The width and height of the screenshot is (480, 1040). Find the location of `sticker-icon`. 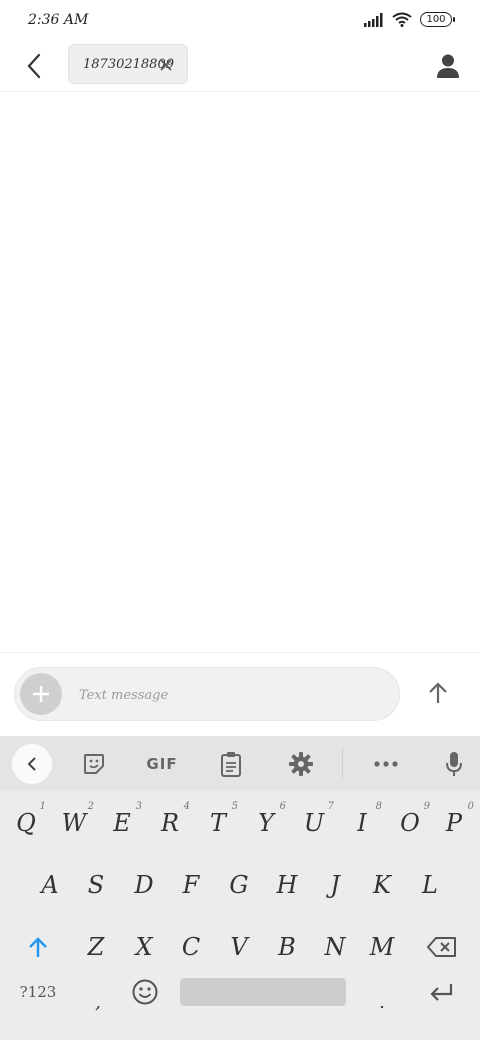

sticker-icon is located at coordinates (94, 764).